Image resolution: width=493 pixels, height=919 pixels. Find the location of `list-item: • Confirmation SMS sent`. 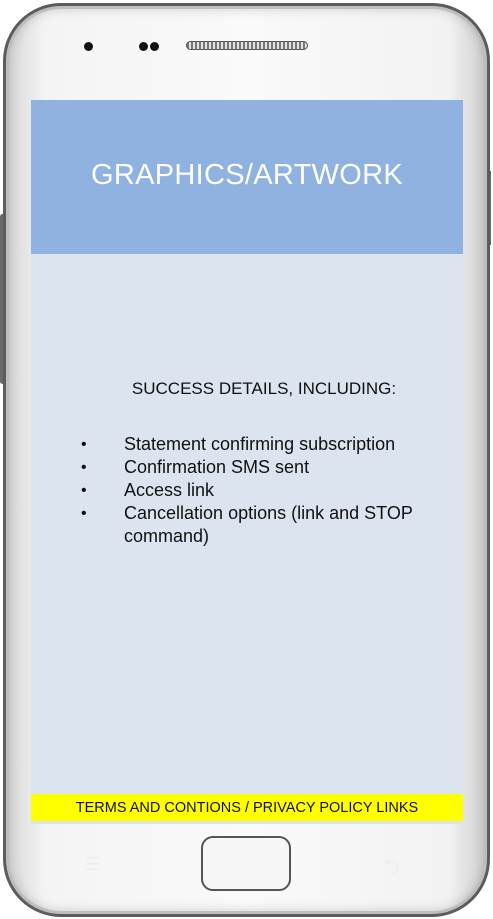

list-item: • Confirmation SMS sent is located at coordinates (195, 467).